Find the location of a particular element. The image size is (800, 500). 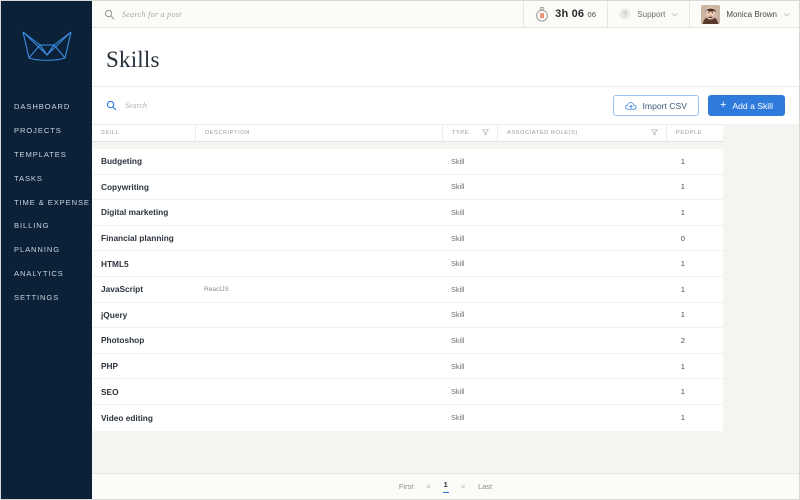

pagination-next: > is located at coordinates (463, 486).